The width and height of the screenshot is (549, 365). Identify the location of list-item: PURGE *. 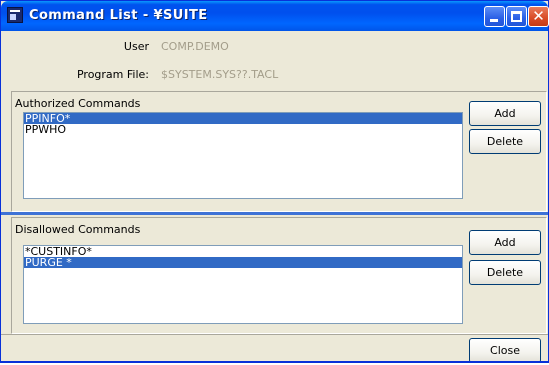
(243, 262).